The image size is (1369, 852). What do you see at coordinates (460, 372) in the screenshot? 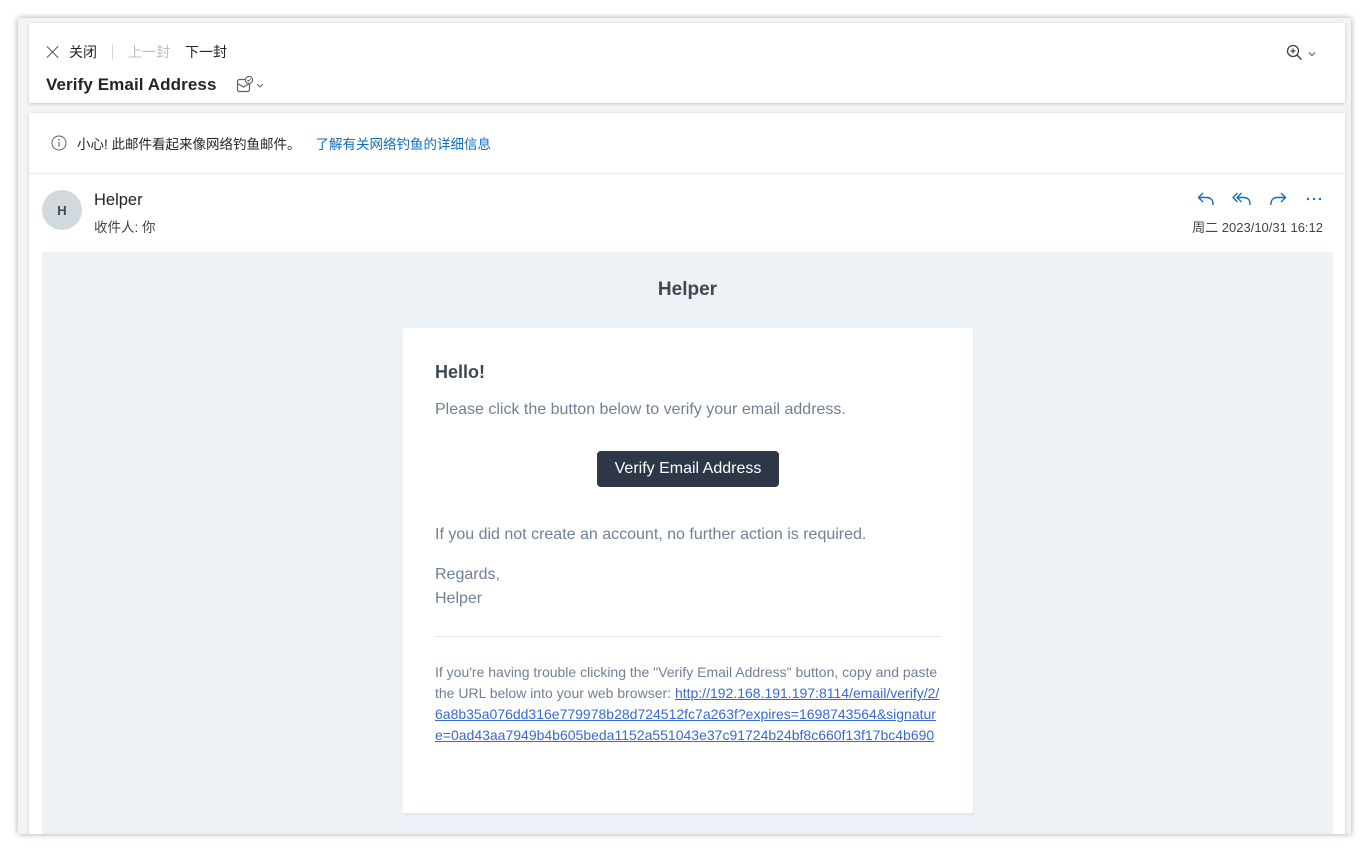
I see `email-greeting: Hello!` at bounding box center [460, 372].